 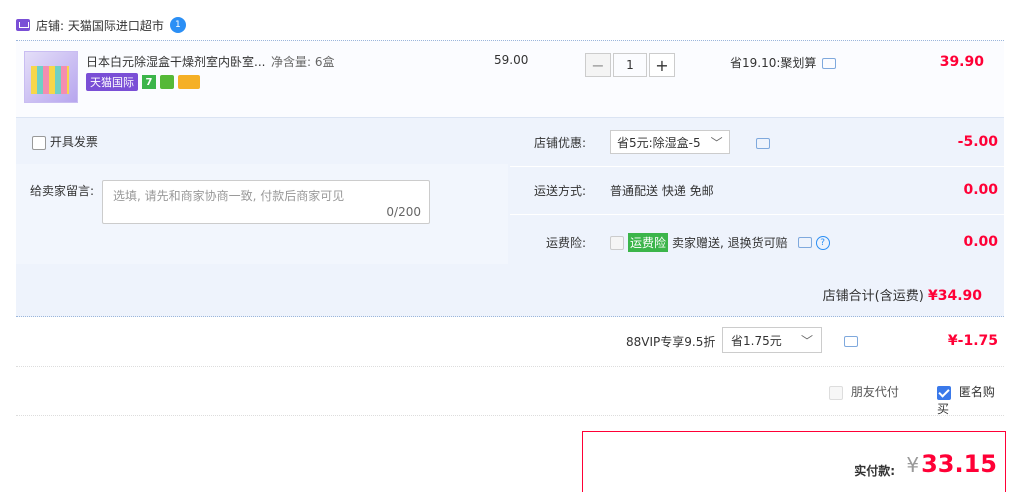 What do you see at coordinates (730, 243) in the screenshot?
I see `insurance-desc: 卖家赠送, 退换货可赔` at bounding box center [730, 243].